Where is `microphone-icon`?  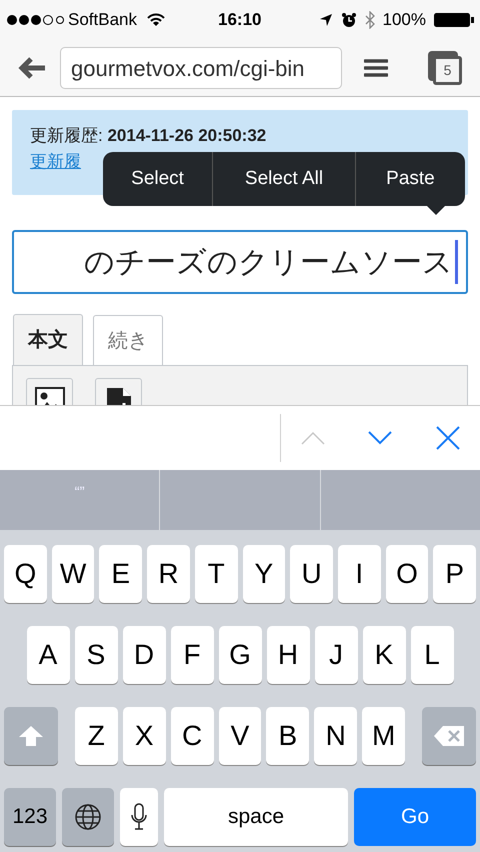
microphone-icon is located at coordinates (139, 817).